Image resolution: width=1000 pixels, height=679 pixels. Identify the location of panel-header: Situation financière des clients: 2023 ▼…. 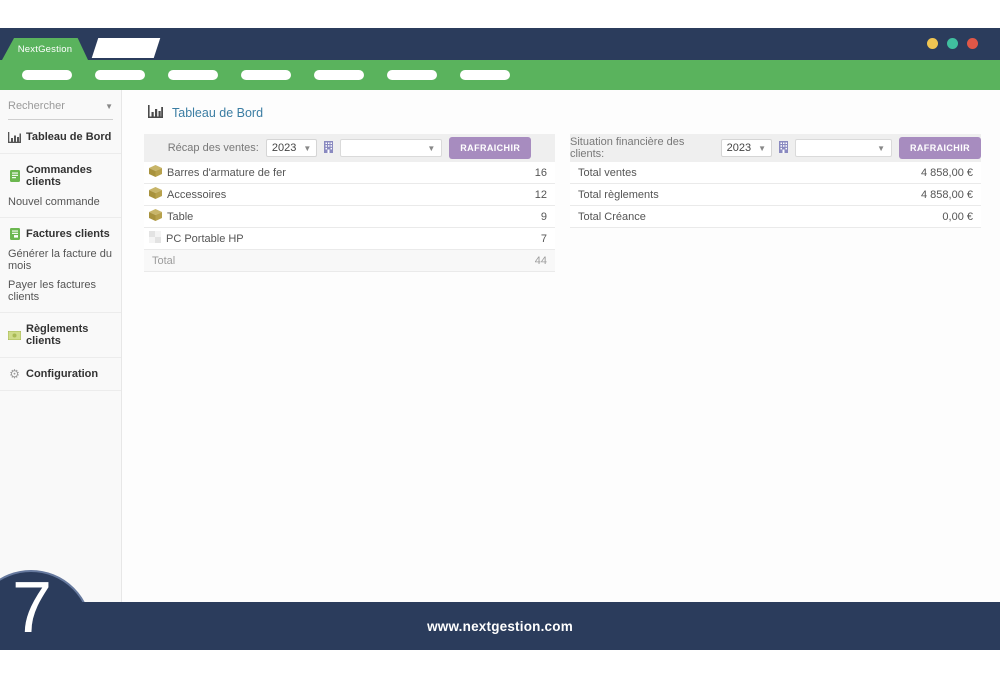
(775, 148).